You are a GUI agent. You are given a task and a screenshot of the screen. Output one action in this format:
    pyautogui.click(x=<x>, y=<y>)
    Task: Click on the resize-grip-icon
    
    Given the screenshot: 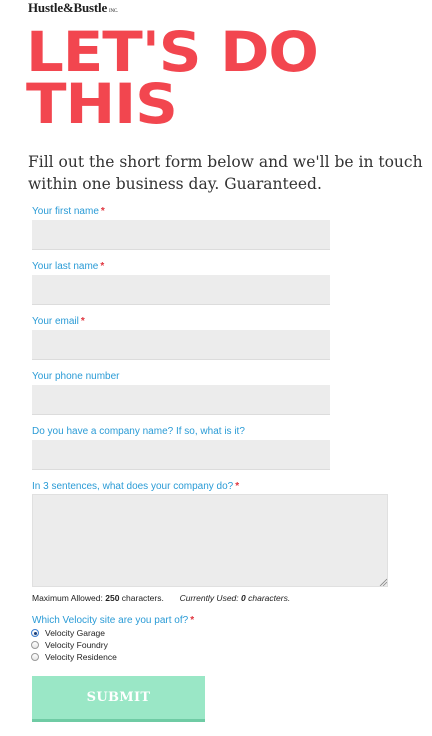 What is the action you would take?
    pyautogui.click(x=383, y=582)
    